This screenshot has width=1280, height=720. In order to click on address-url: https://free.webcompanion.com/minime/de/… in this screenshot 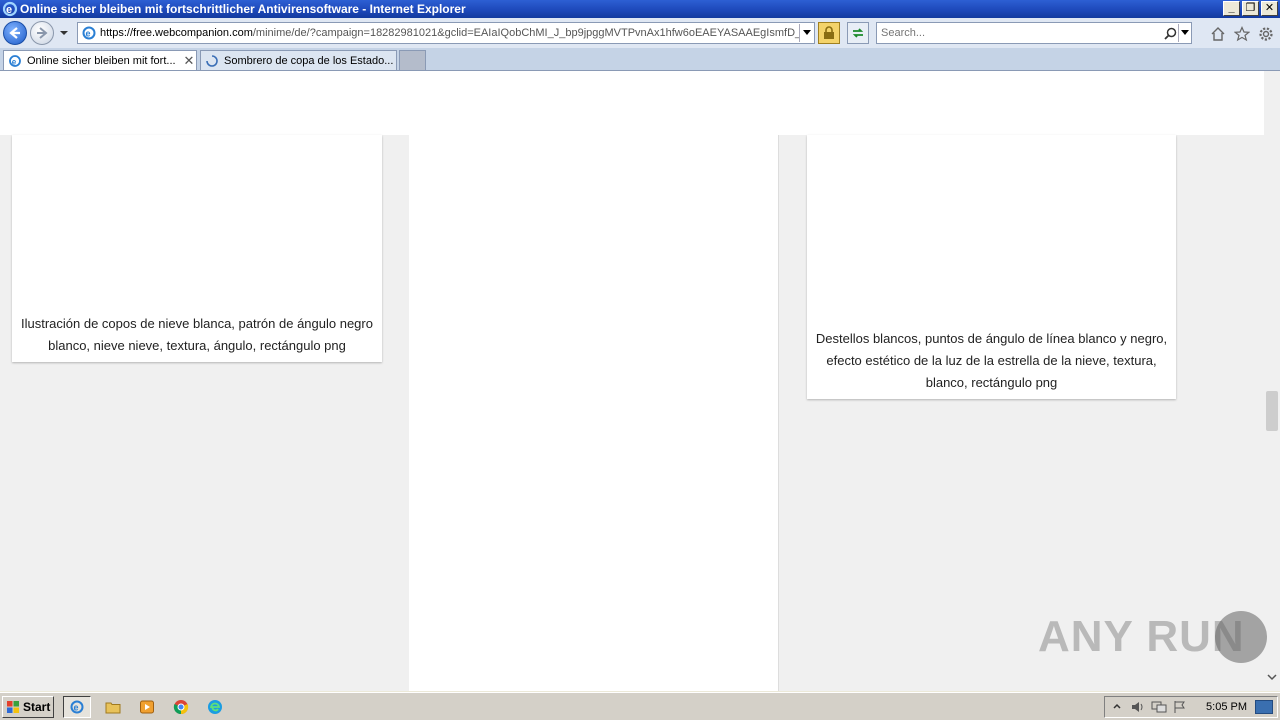, I will do `click(449, 33)`.